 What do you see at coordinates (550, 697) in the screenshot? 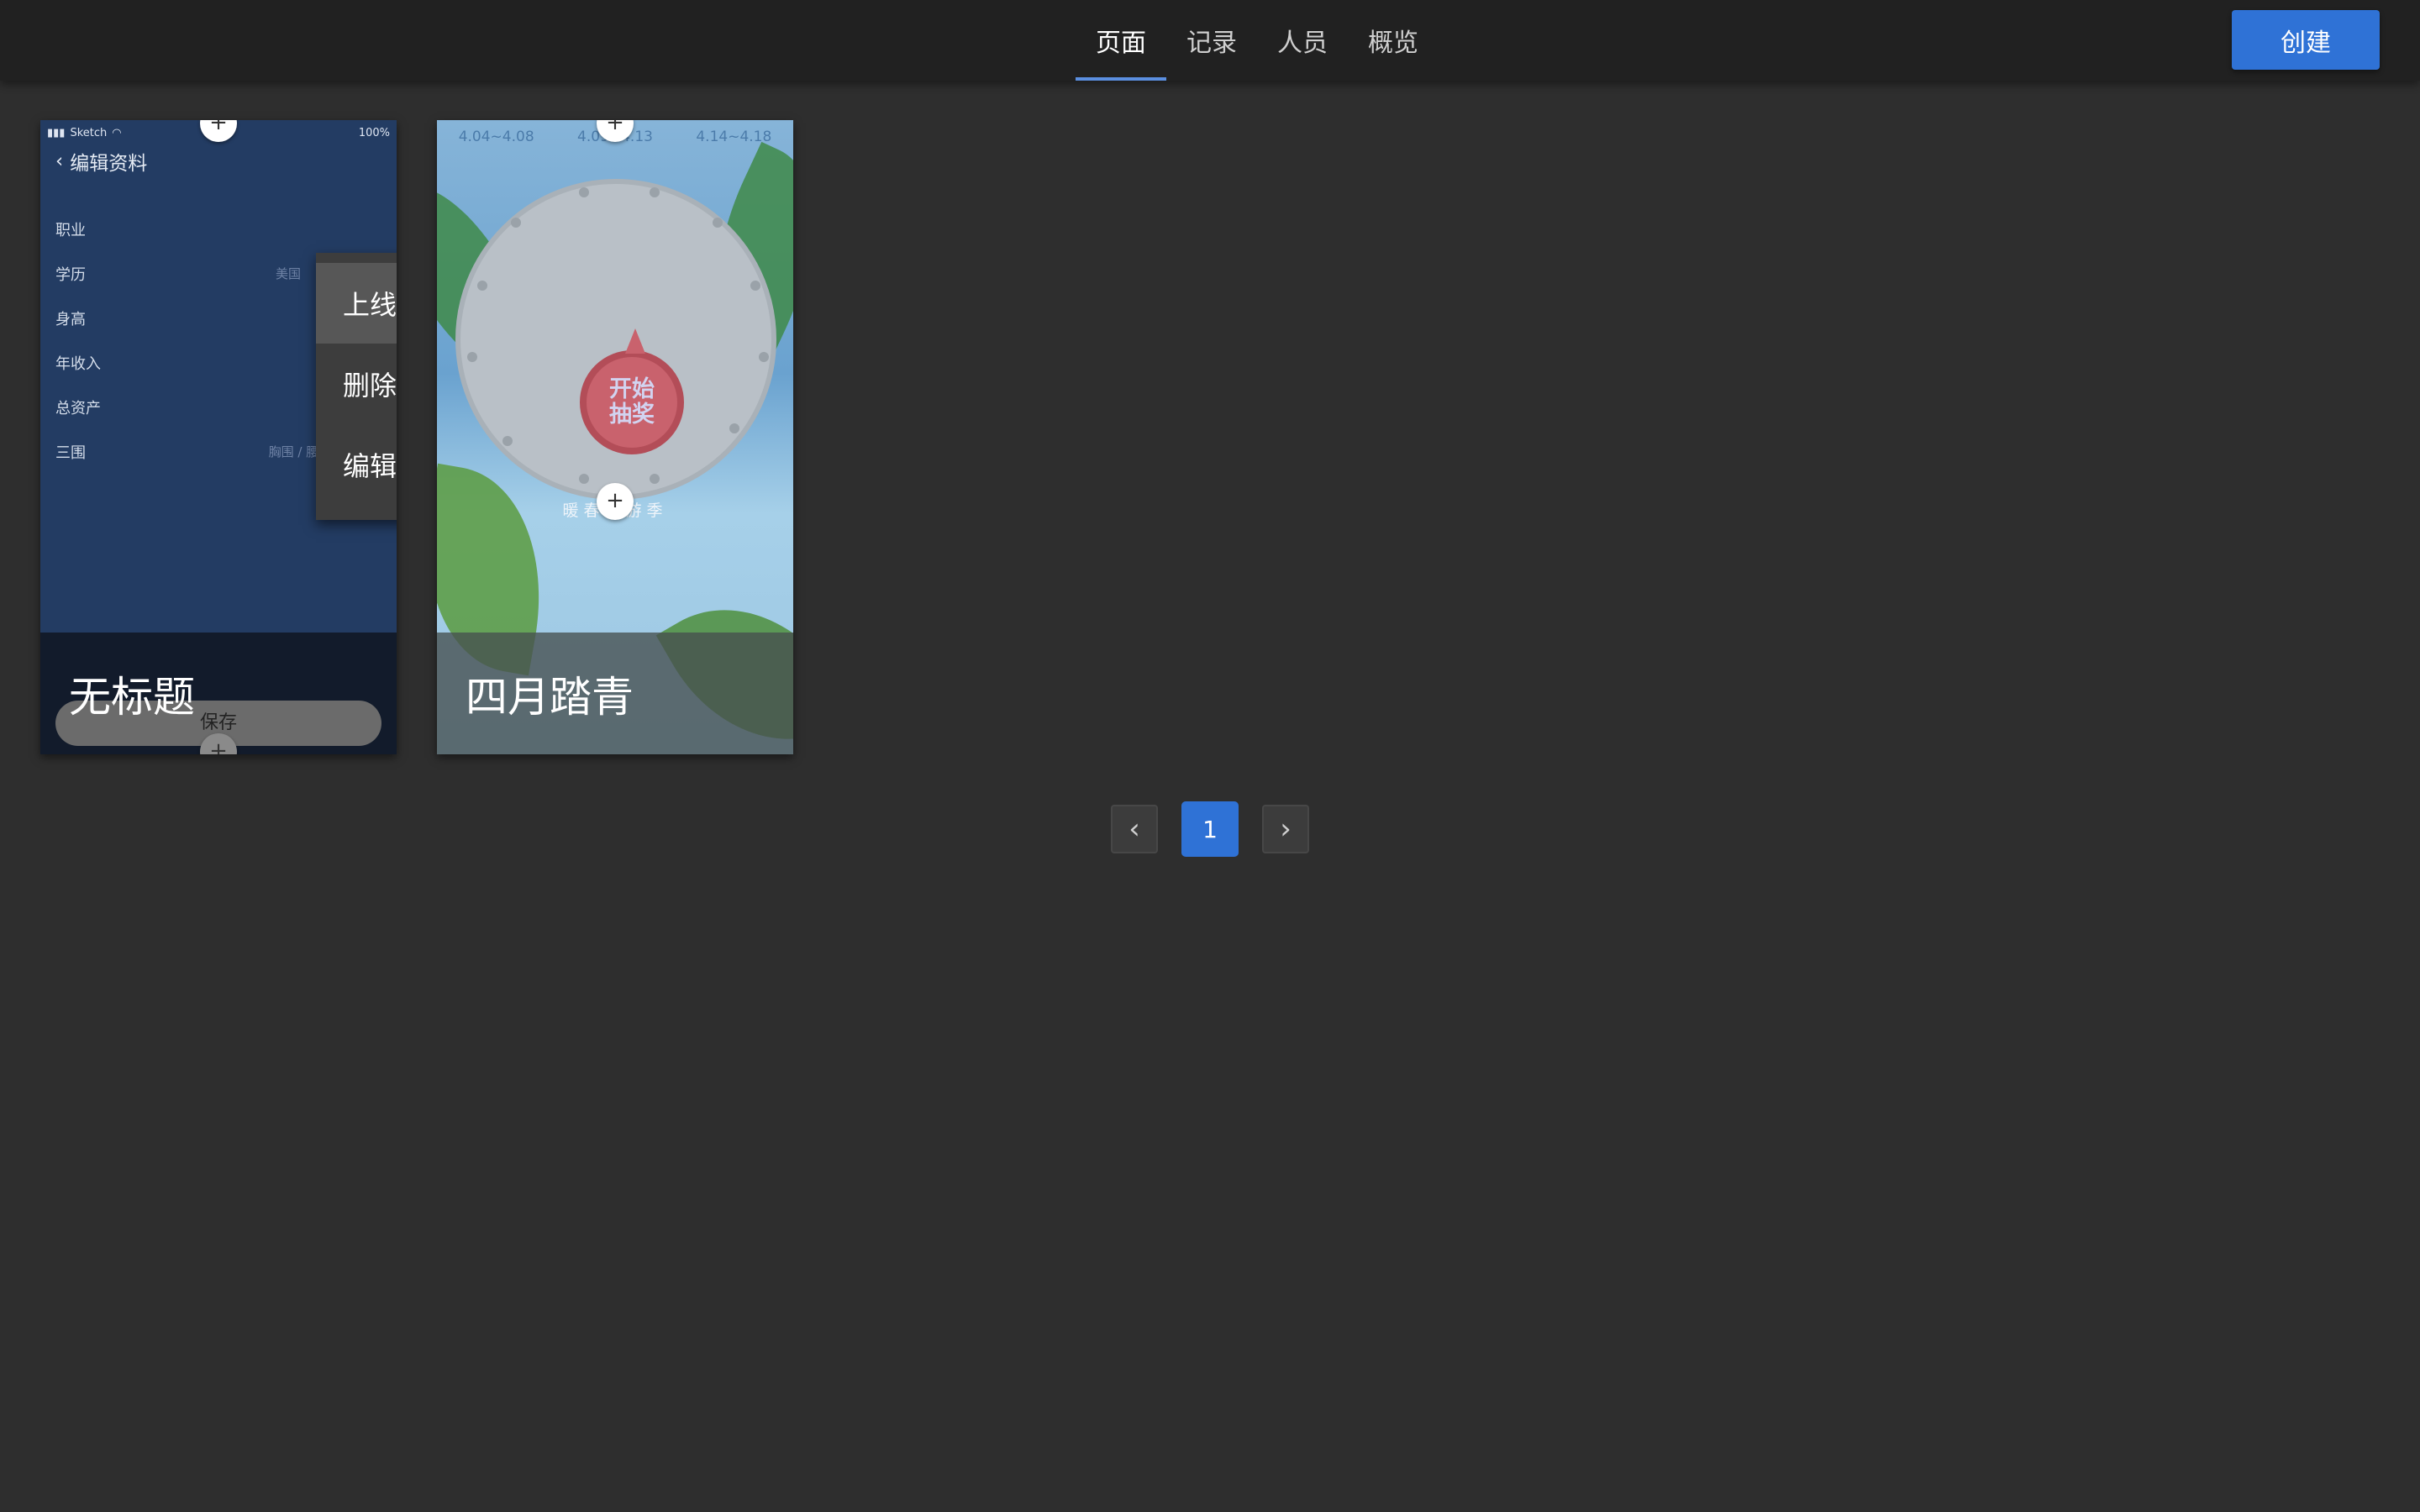
I see `card-title: 四月踏青` at bounding box center [550, 697].